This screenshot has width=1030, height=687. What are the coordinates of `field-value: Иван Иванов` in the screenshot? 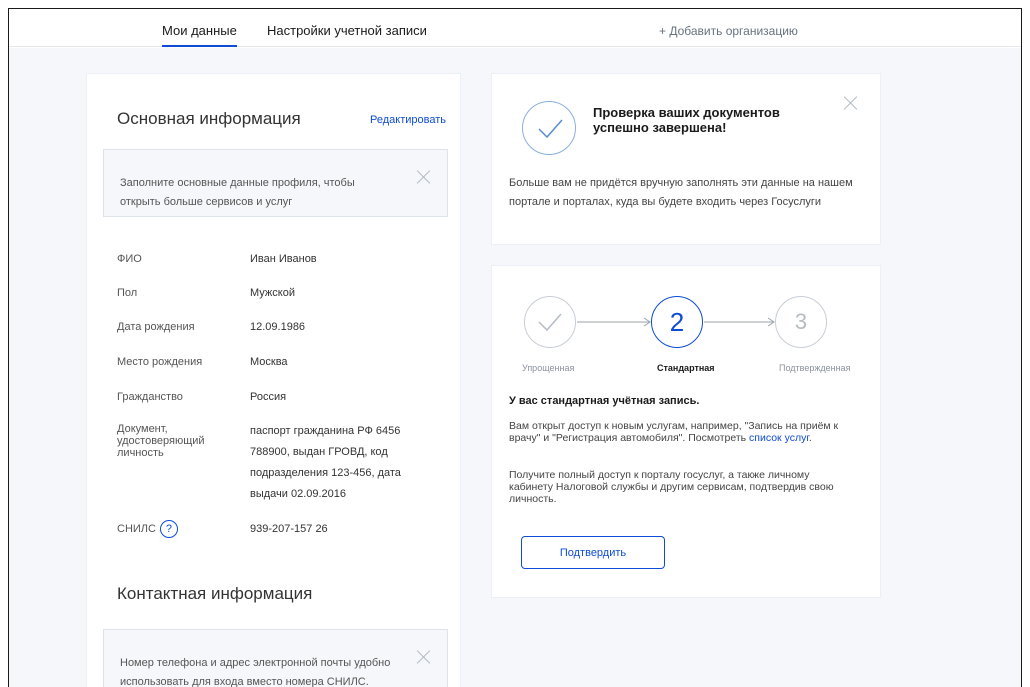 It's located at (283, 259).